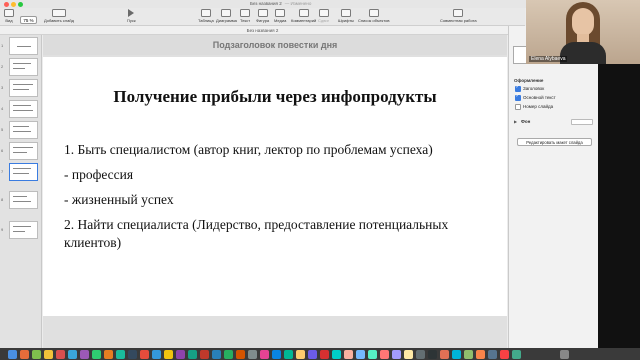 The image size is (640, 360). I want to click on appearance-heading: Оформление, so click(529, 80).